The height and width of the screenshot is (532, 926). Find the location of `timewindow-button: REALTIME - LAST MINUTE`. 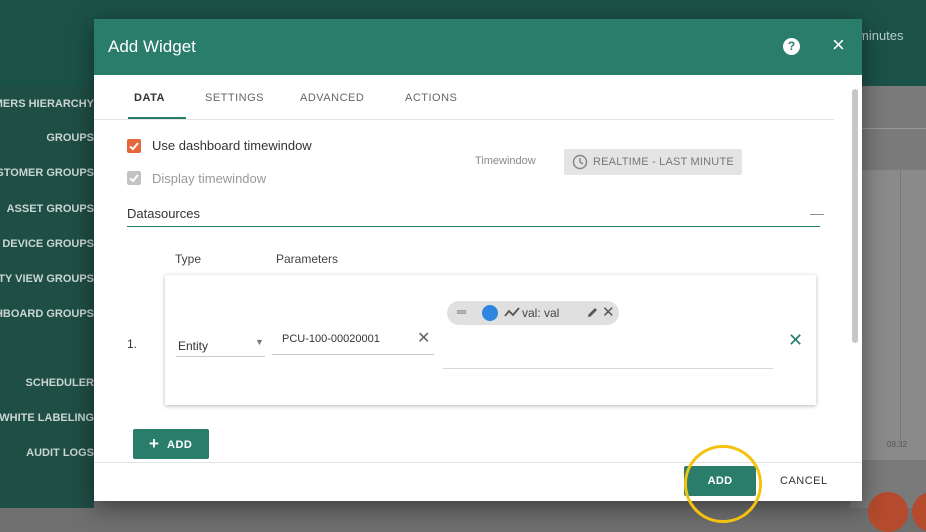

timewindow-button: REALTIME - LAST MINUTE is located at coordinates (653, 162).